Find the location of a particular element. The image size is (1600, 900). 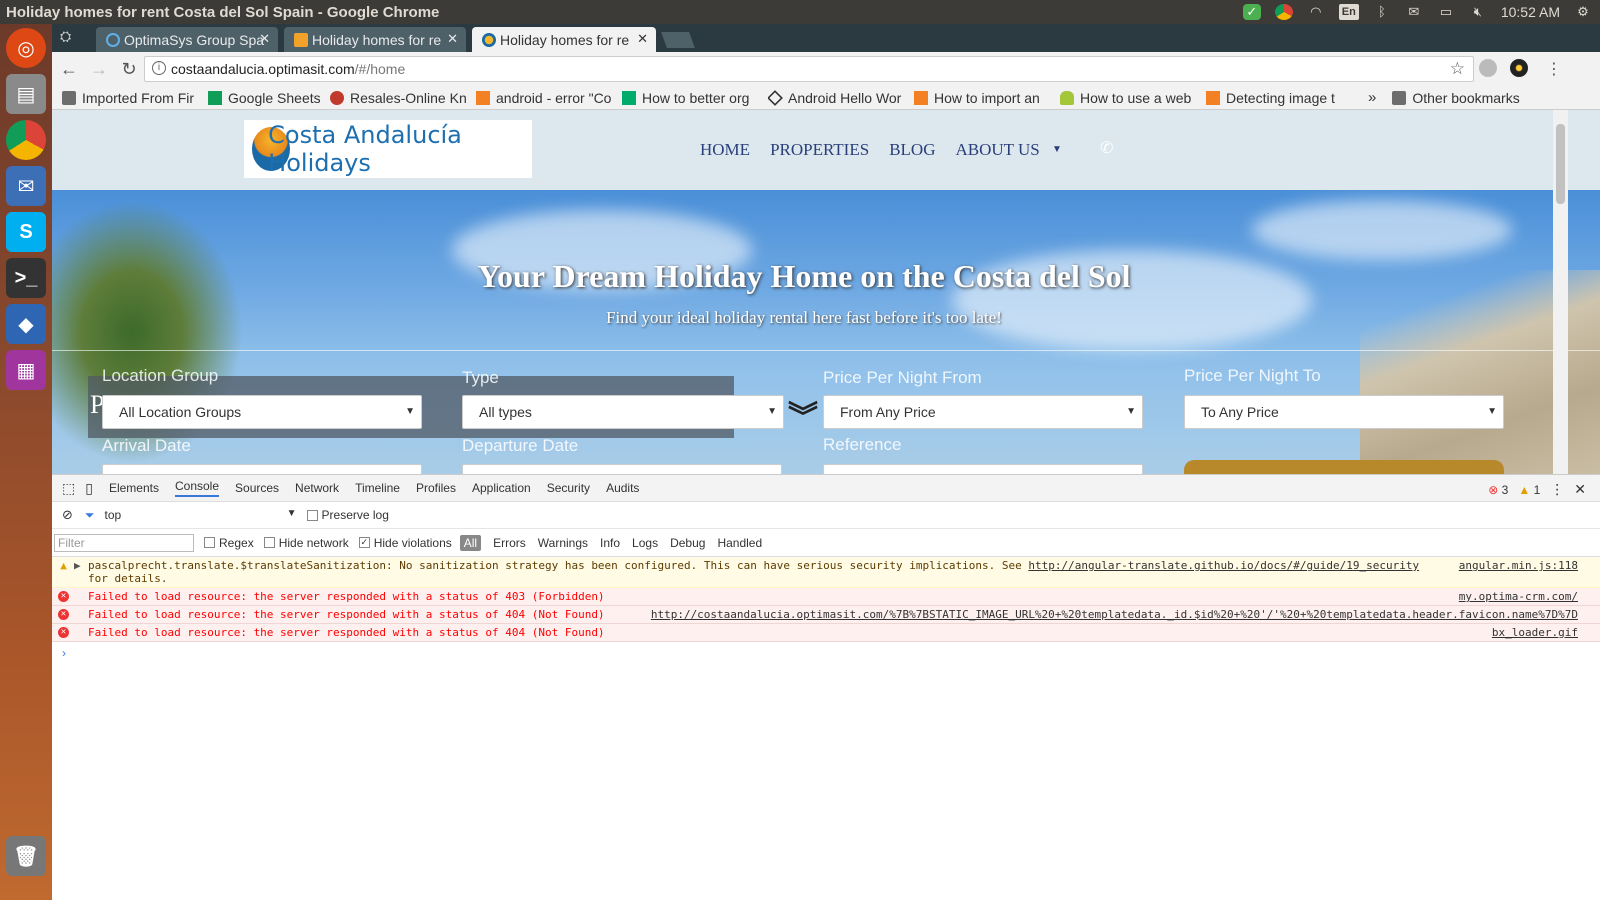

bookmark-how-to-use-web: How to use a web is located at coordinates (1128, 98).